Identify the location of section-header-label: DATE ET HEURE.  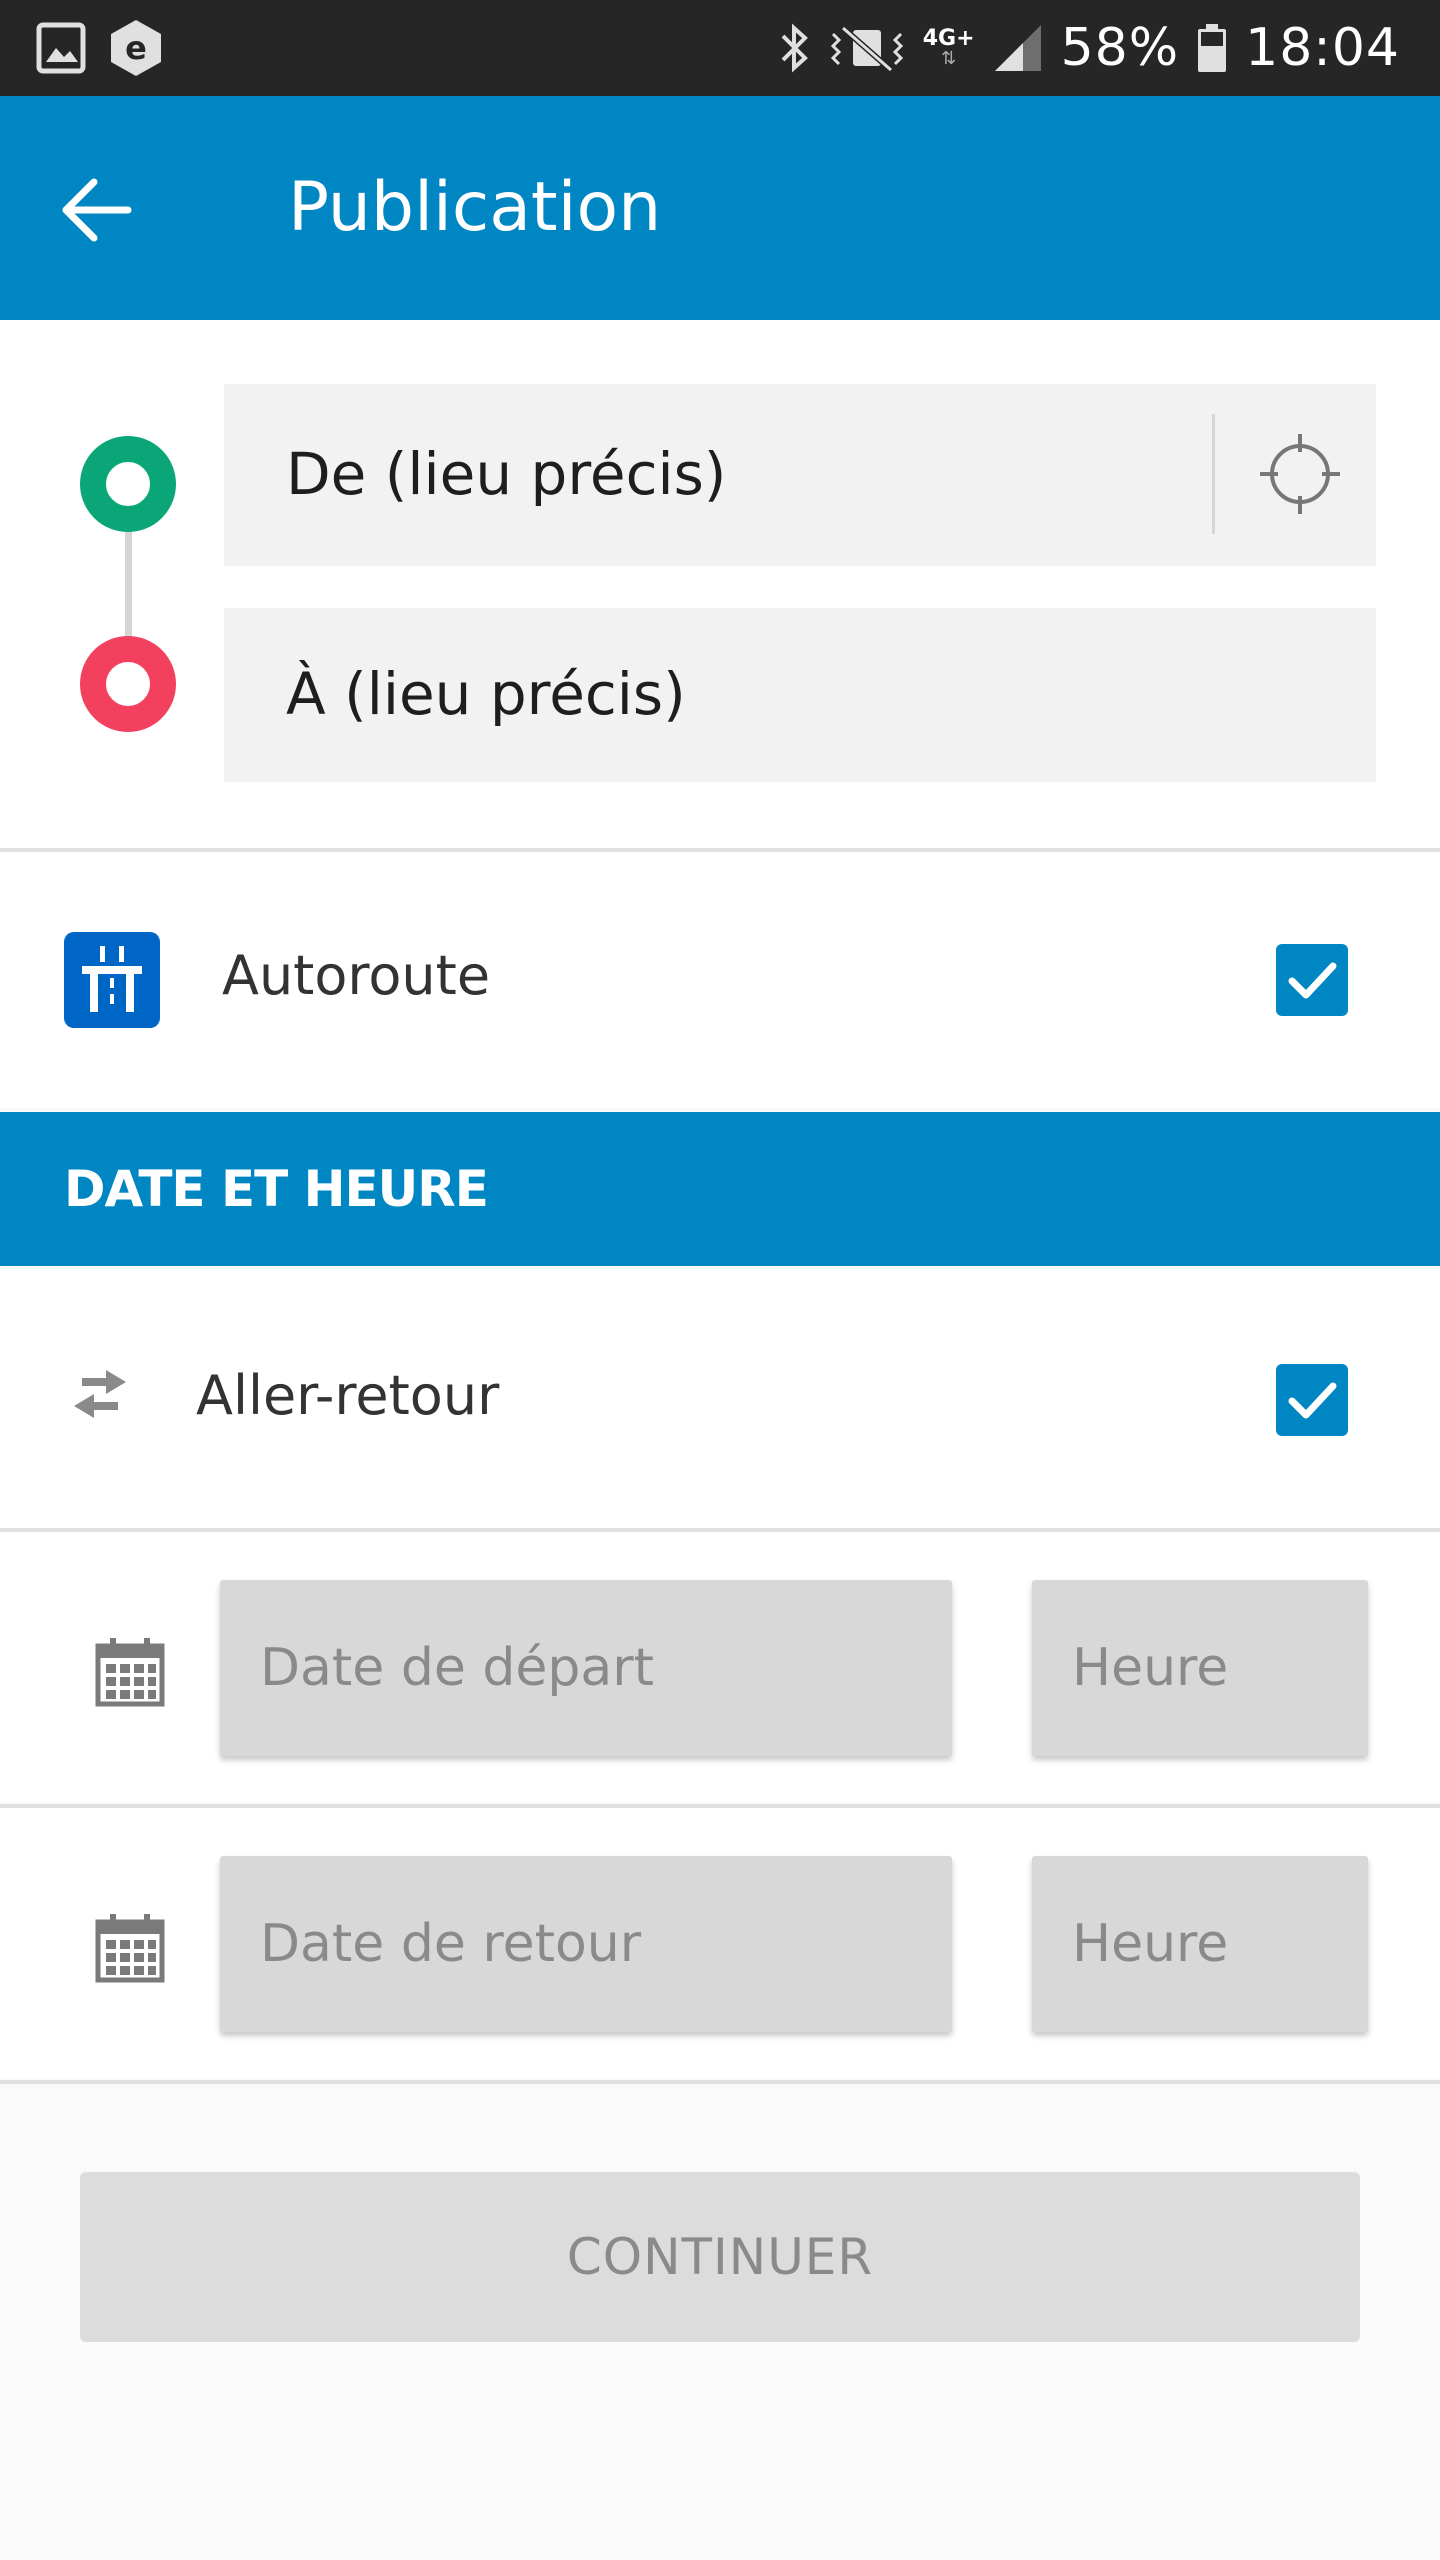
(276, 1189).